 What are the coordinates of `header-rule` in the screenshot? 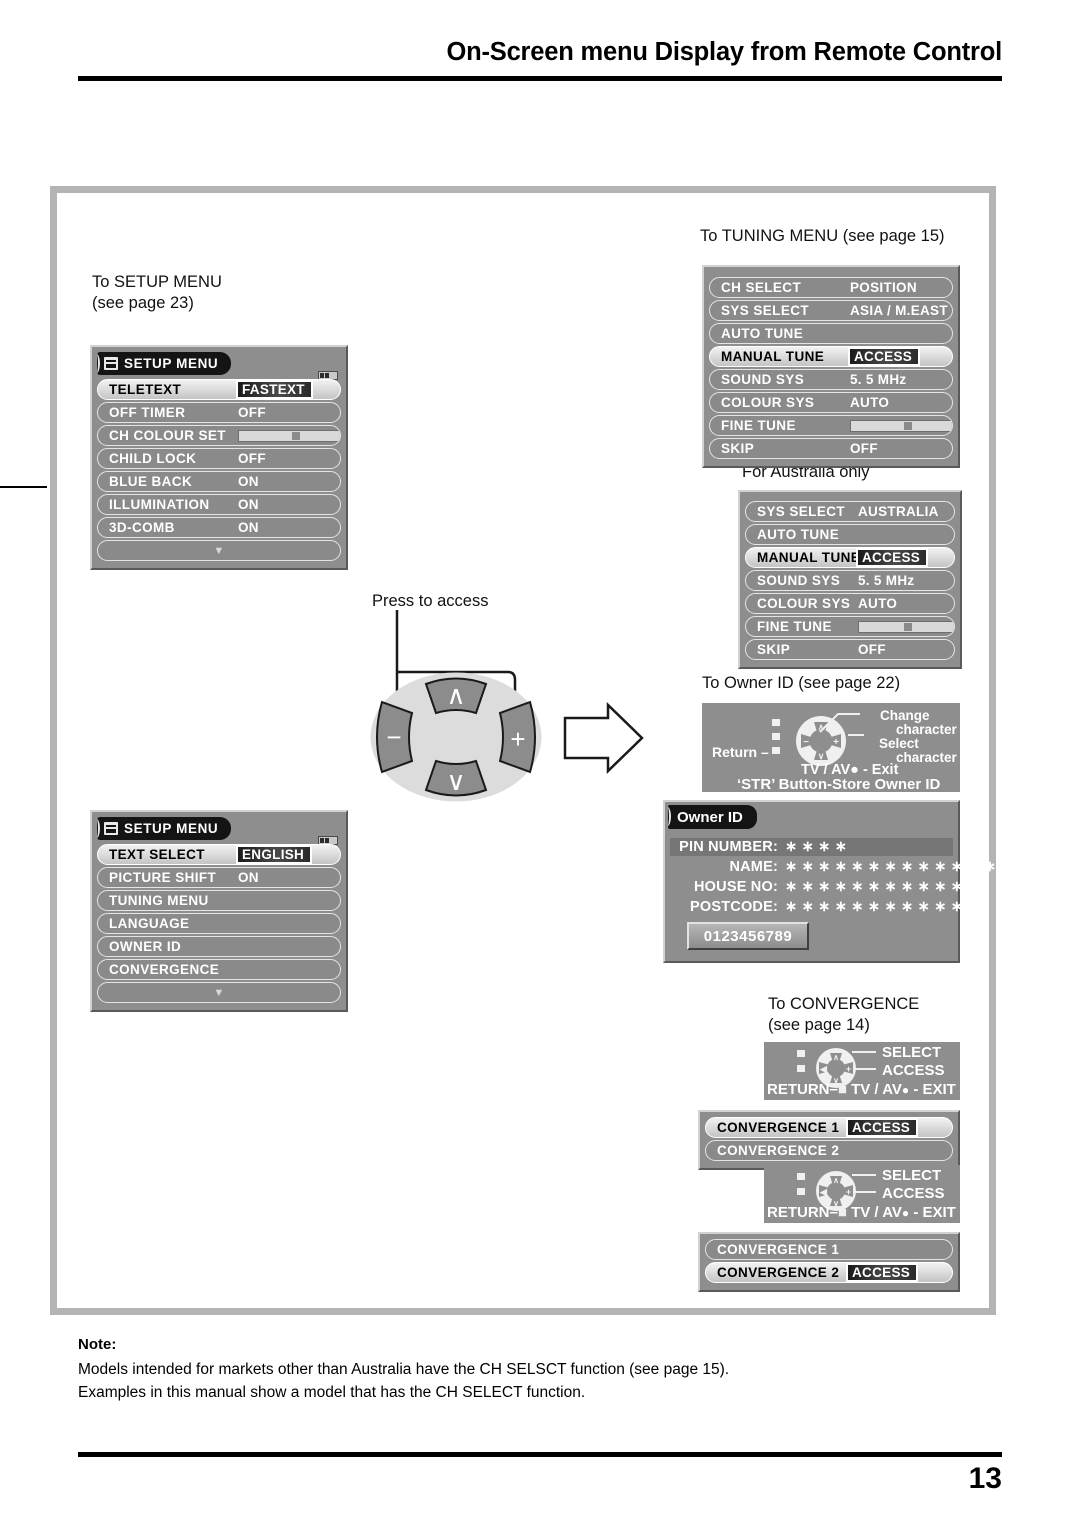 It's located at (540, 78).